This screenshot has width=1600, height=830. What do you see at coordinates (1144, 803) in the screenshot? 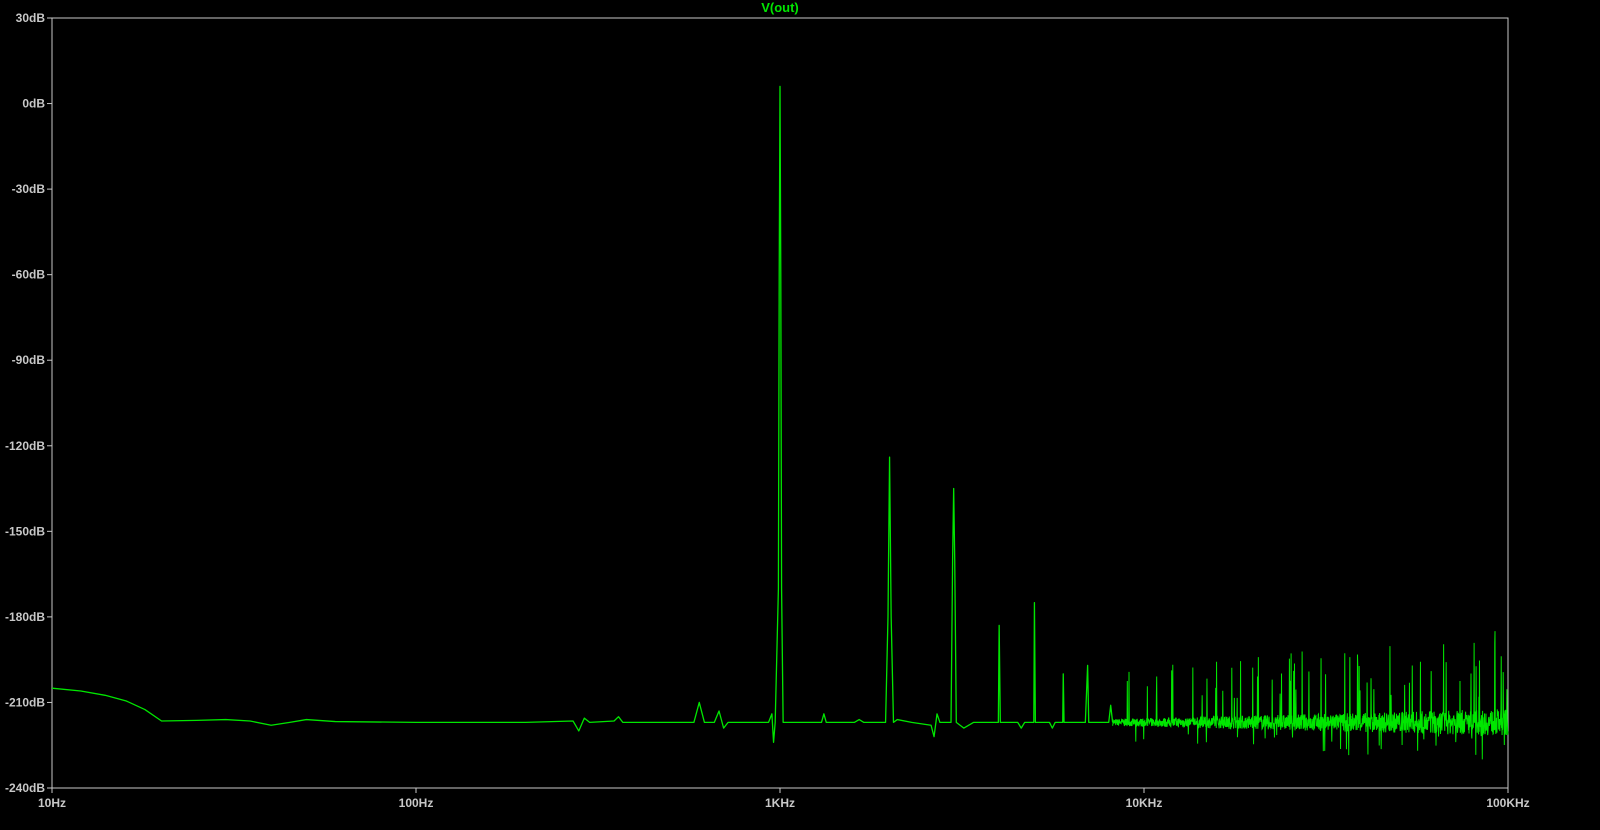
I see `x-tick-label: 10KHz` at bounding box center [1144, 803].